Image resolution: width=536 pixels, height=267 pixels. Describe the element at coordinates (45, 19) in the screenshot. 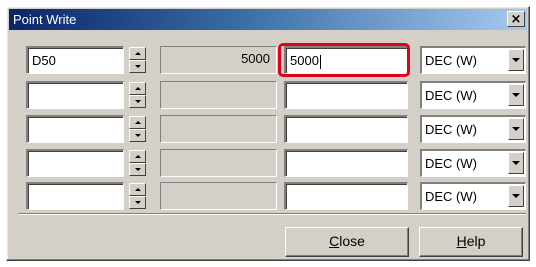

I see `window-title: Point Write` at that location.